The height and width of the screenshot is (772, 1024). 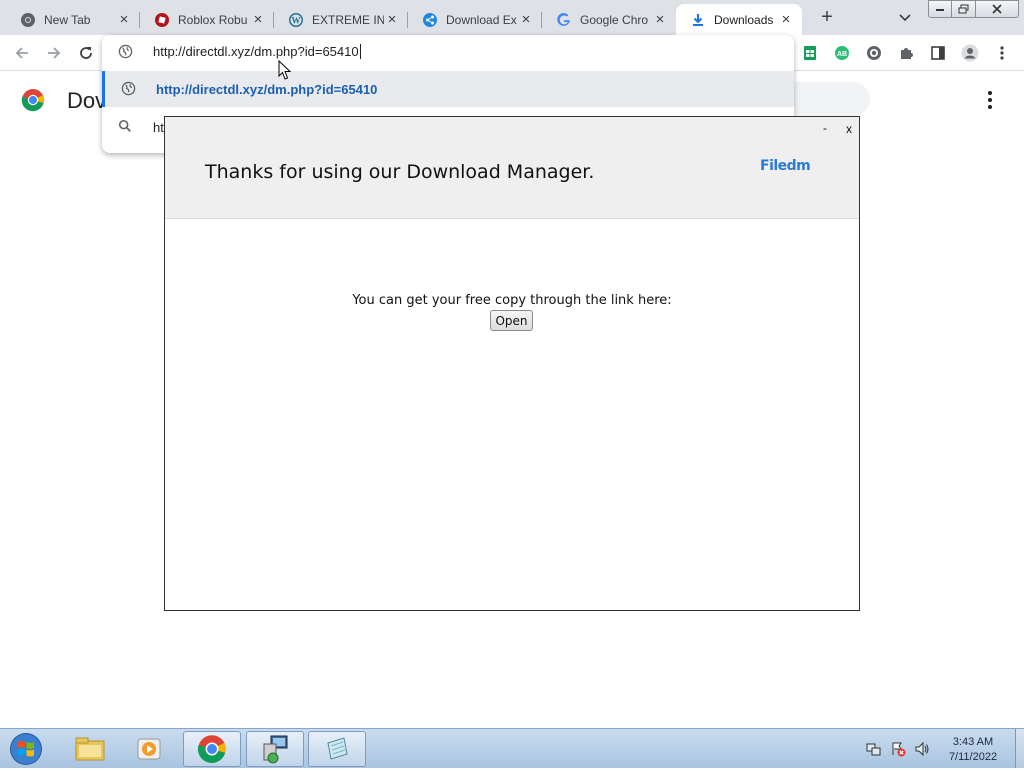 What do you see at coordinates (1019, 748) in the screenshot?
I see `show-desktop-button` at bounding box center [1019, 748].